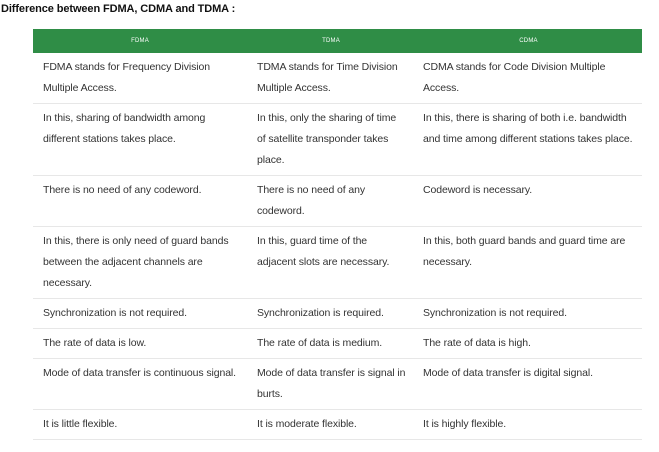 The image size is (659, 452). What do you see at coordinates (528, 343) in the screenshot?
I see `cell-cdma: The rate of data is high.` at bounding box center [528, 343].